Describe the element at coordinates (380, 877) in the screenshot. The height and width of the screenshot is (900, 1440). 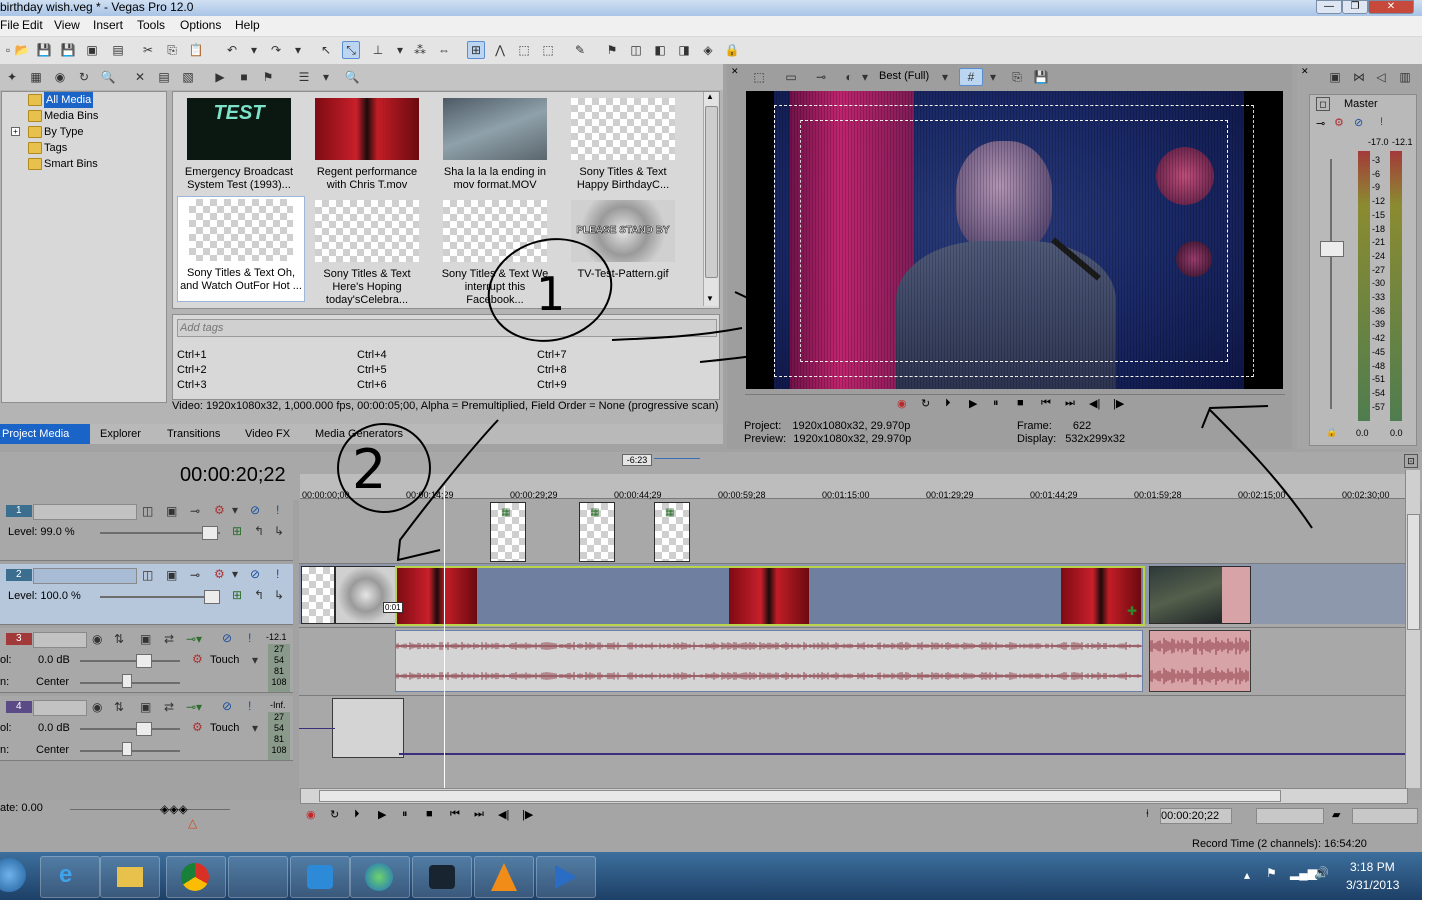
I see `app-icon` at that location.